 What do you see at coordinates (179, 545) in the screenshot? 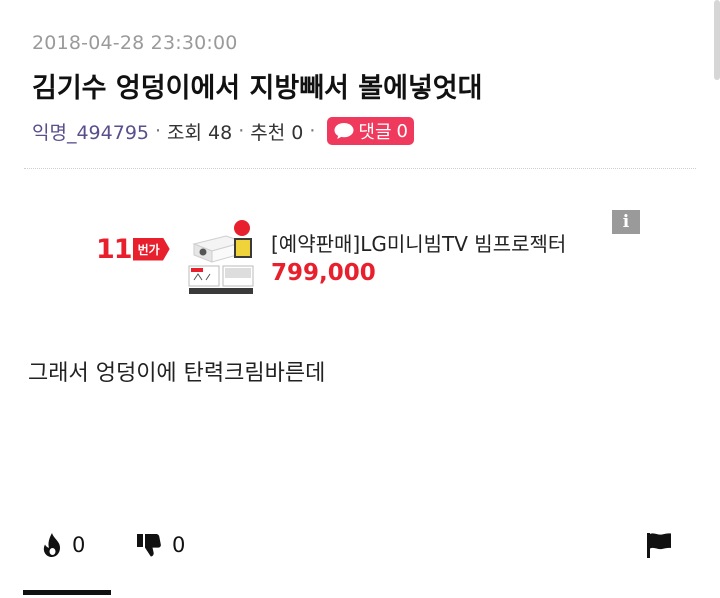
I see `dislike-count: 0` at bounding box center [179, 545].